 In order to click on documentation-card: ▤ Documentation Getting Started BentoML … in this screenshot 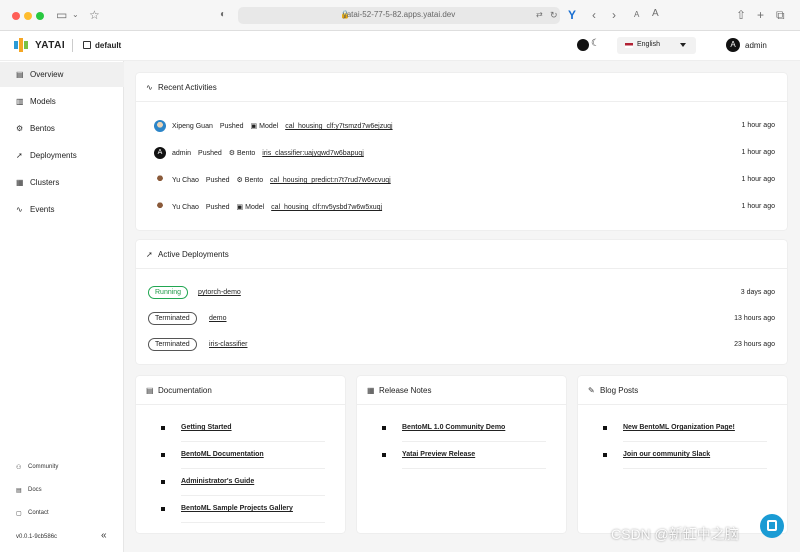, I will do `click(240, 454)`.